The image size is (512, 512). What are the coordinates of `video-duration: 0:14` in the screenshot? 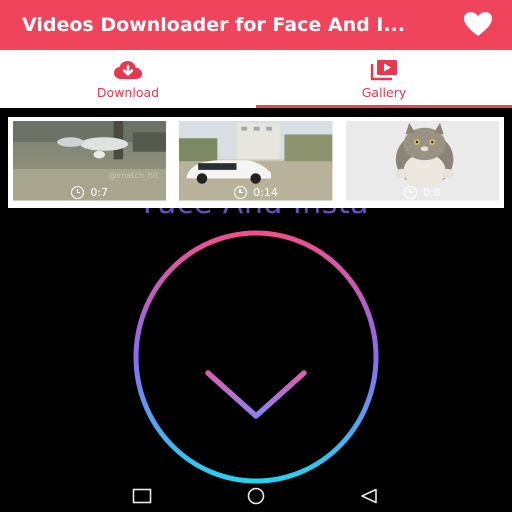 It's located at (255, 192).